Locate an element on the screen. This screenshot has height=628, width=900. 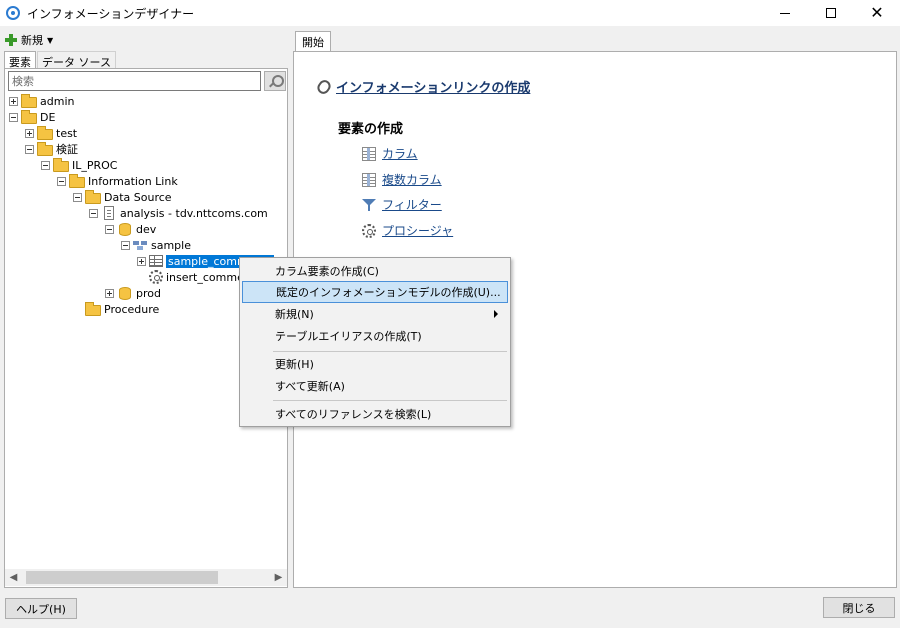
menu-item-find-all-references: すべてのリファレンスを検索(L) is located at coordinates (375, 414).